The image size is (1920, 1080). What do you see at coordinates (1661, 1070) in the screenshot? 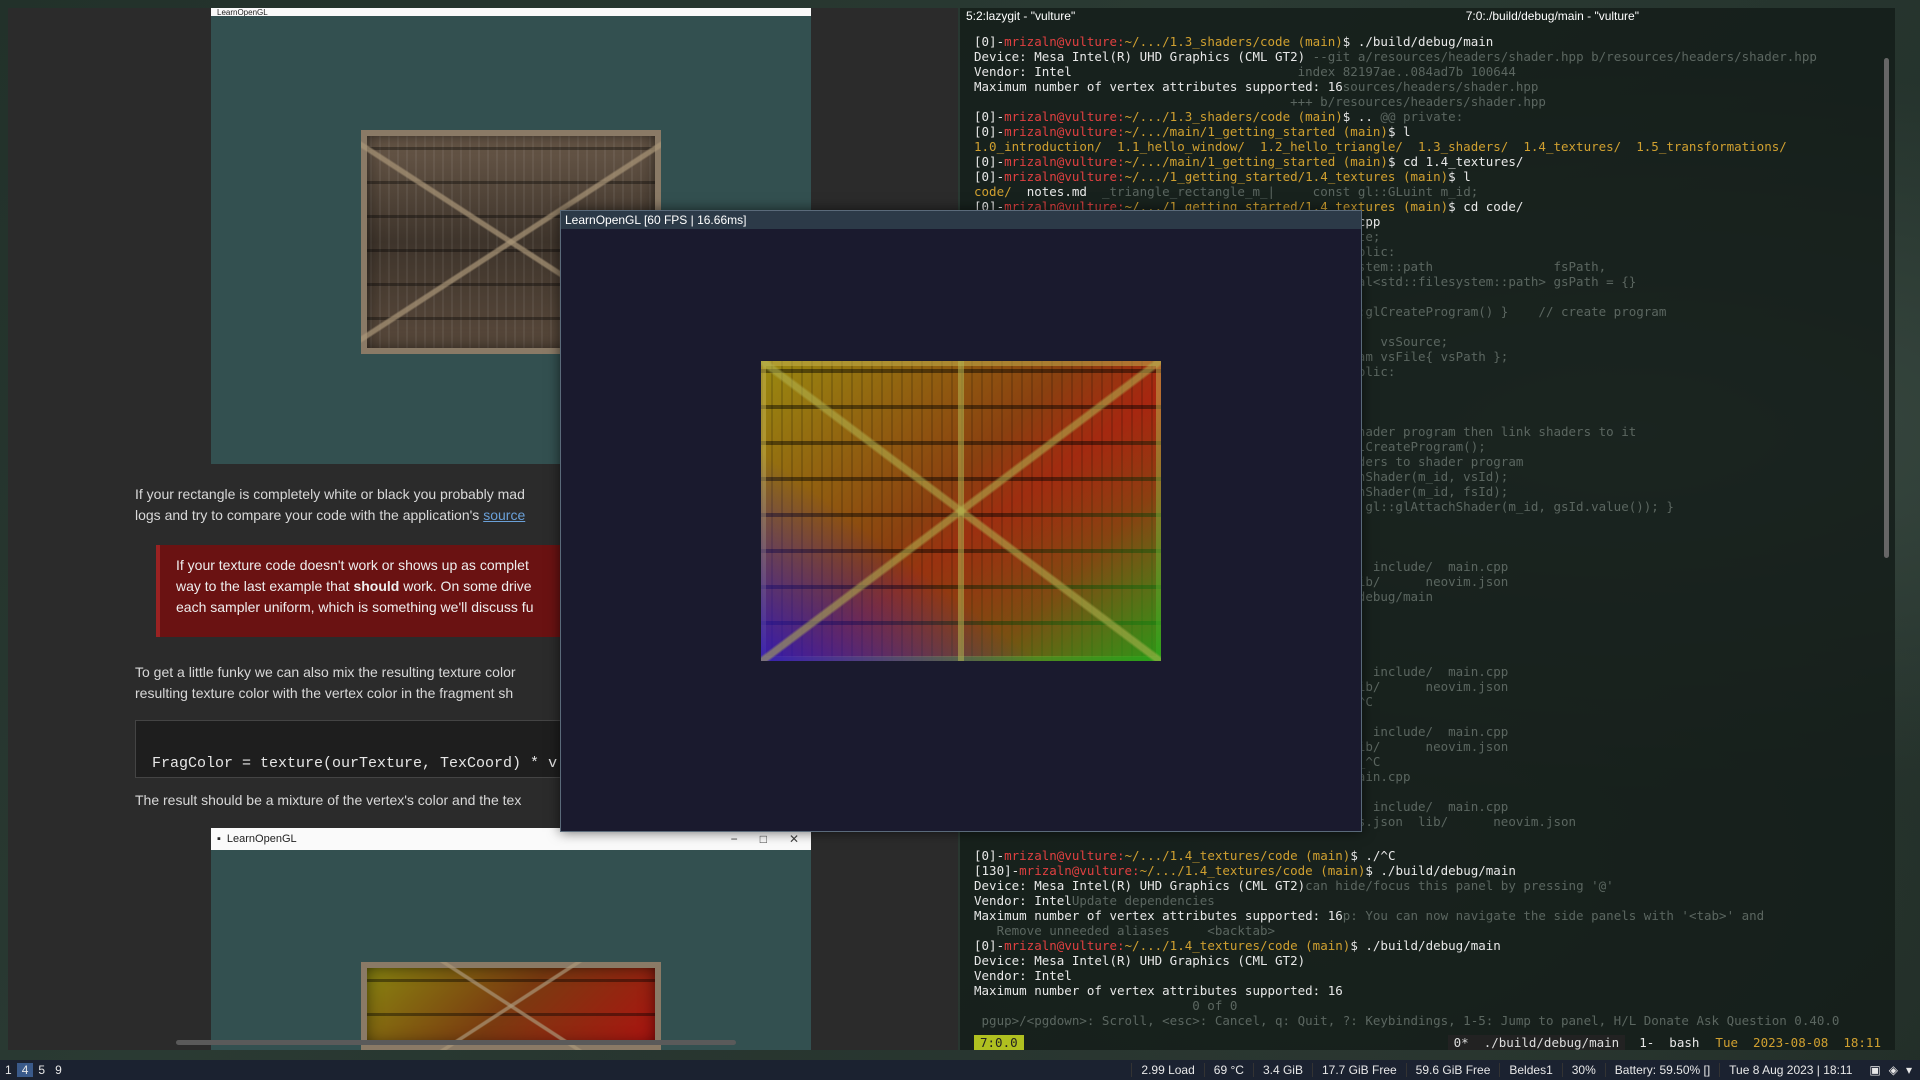
I see `stat-item: Battery: 59.50% []` at bounding box center [1661, 1070].